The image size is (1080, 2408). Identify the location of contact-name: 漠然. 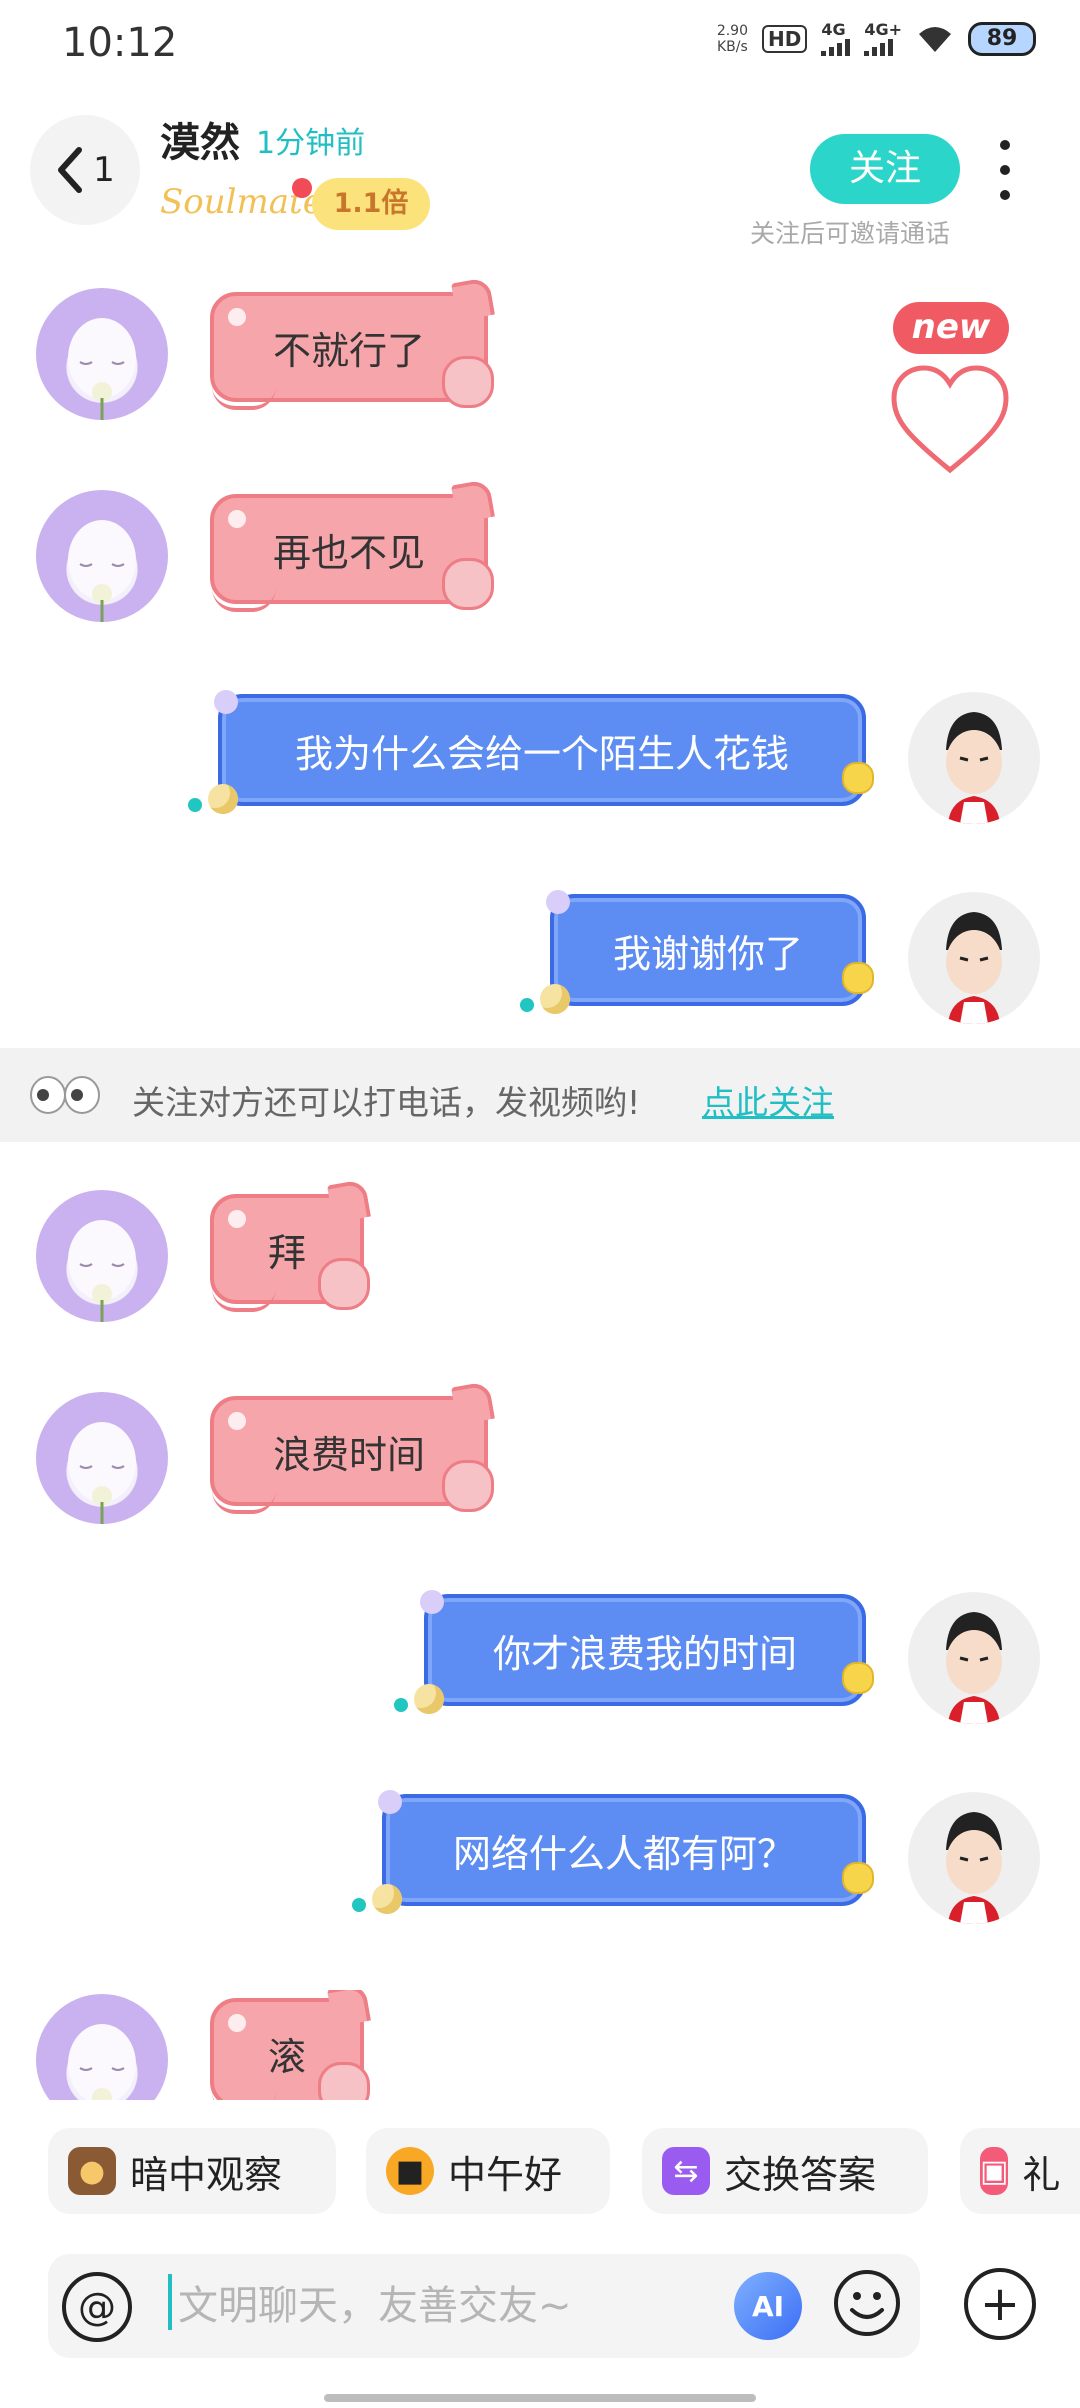
(200, 139).